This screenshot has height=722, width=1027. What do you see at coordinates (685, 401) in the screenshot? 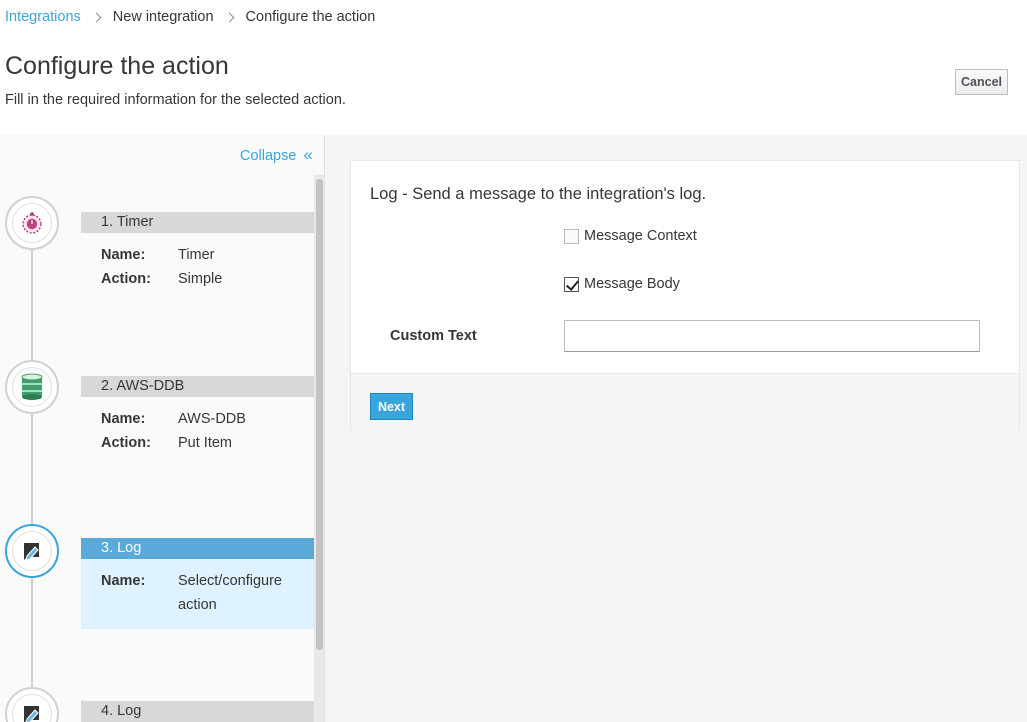
I see `form-footer: Next` at bounding box center [685, 401].